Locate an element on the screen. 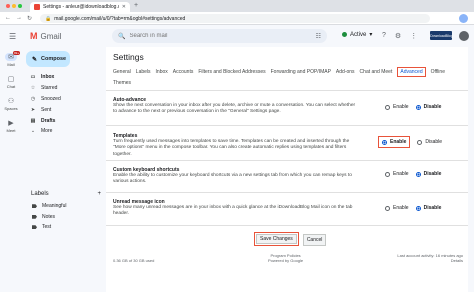 This screenshot has width=474, height=292. spaces-icon: ⚇ is located at coordinates (11, 101).